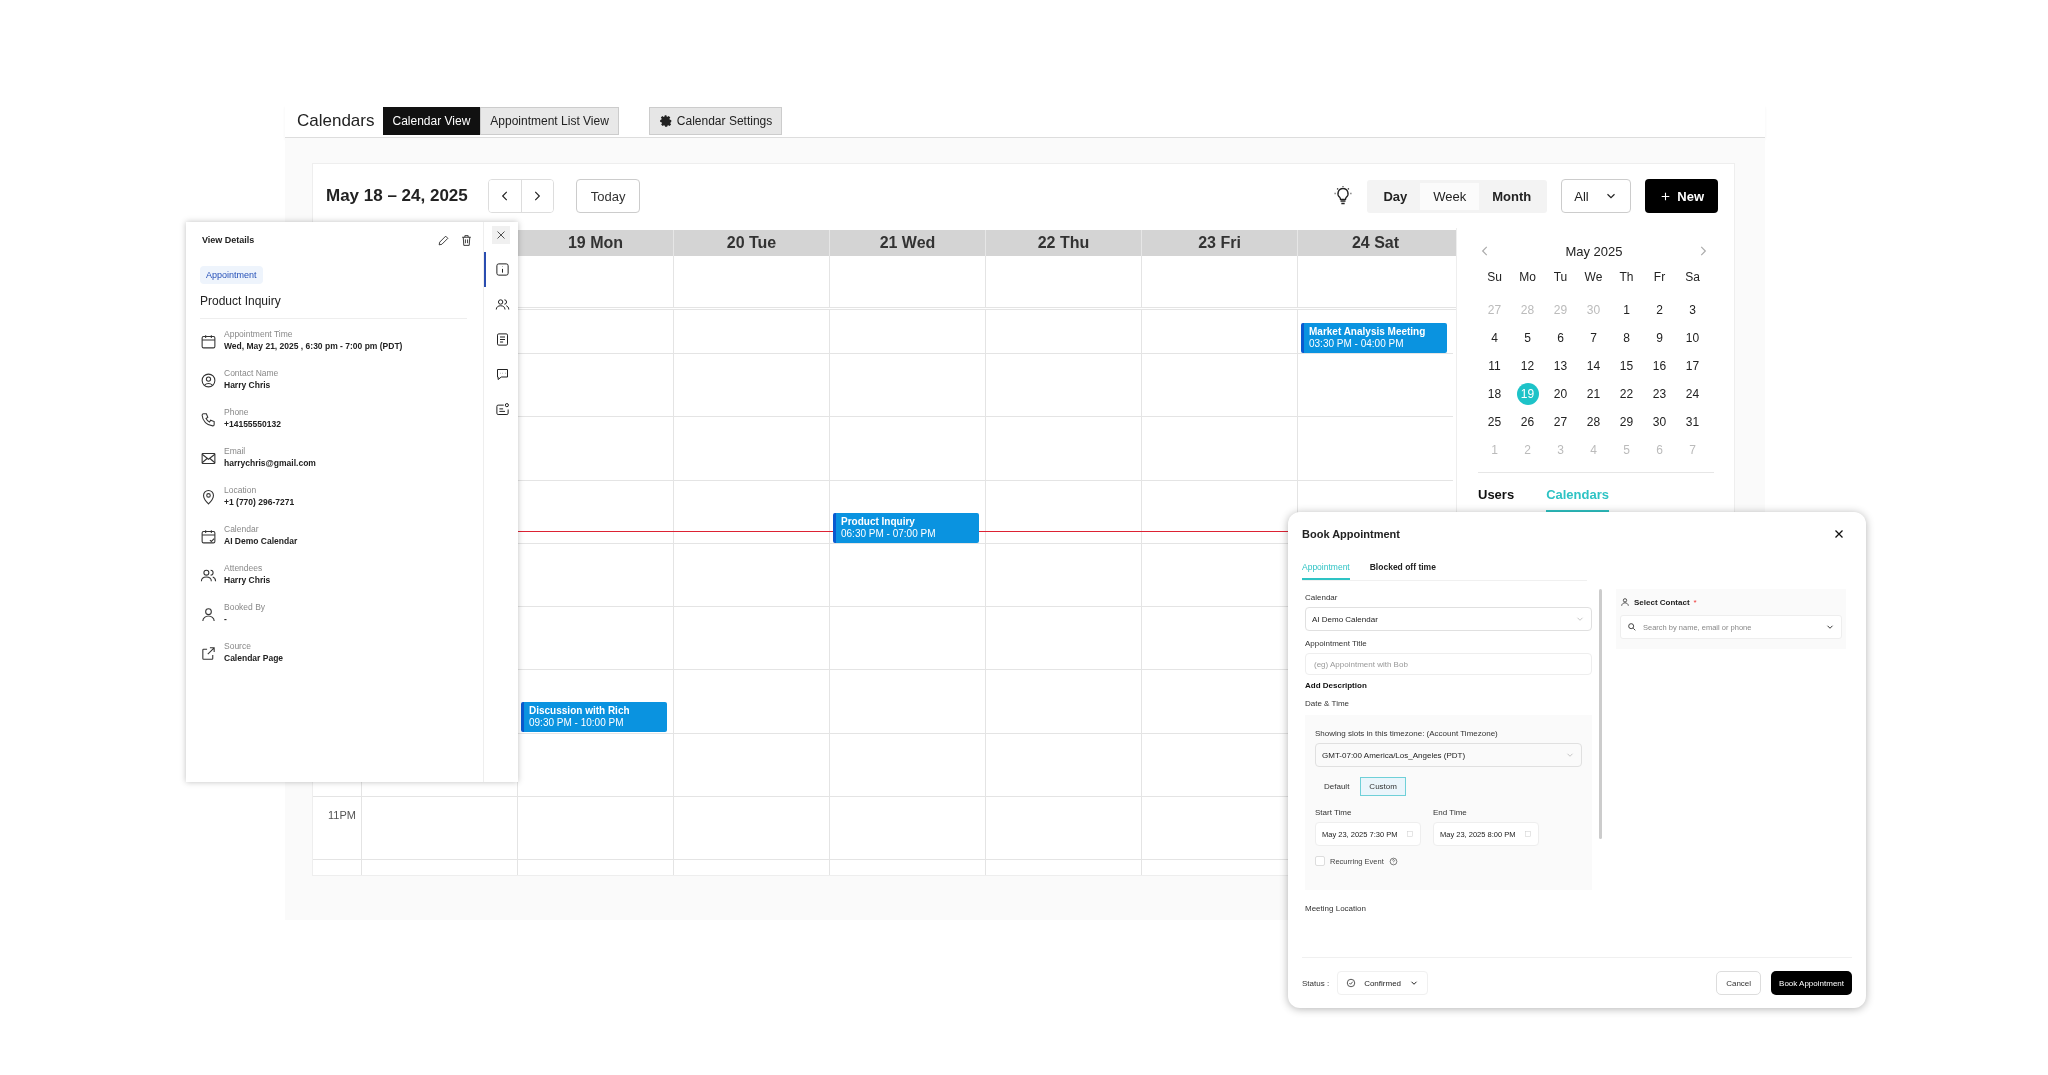 This screenshot has height=1075, width=2048. Describe the element at coordinates (1316, 983) in the screenshot. I see `status-label: Status :` at that location.